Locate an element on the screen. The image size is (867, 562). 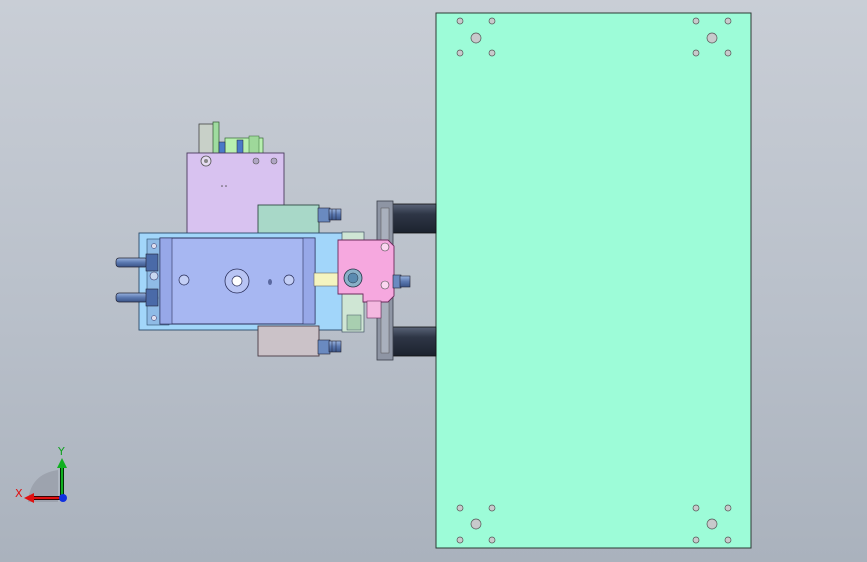
top-valve-stem is located at coordinates (216, 138).